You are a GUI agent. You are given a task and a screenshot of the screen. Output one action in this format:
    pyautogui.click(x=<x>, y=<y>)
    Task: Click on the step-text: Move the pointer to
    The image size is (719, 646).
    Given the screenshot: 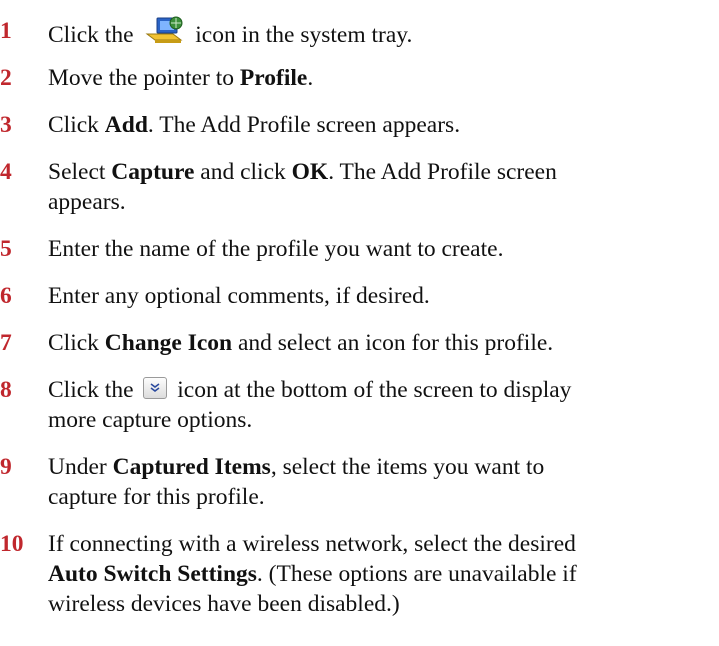 What is the action you would take?
    pyautogui.click(x=144, y=78)
    